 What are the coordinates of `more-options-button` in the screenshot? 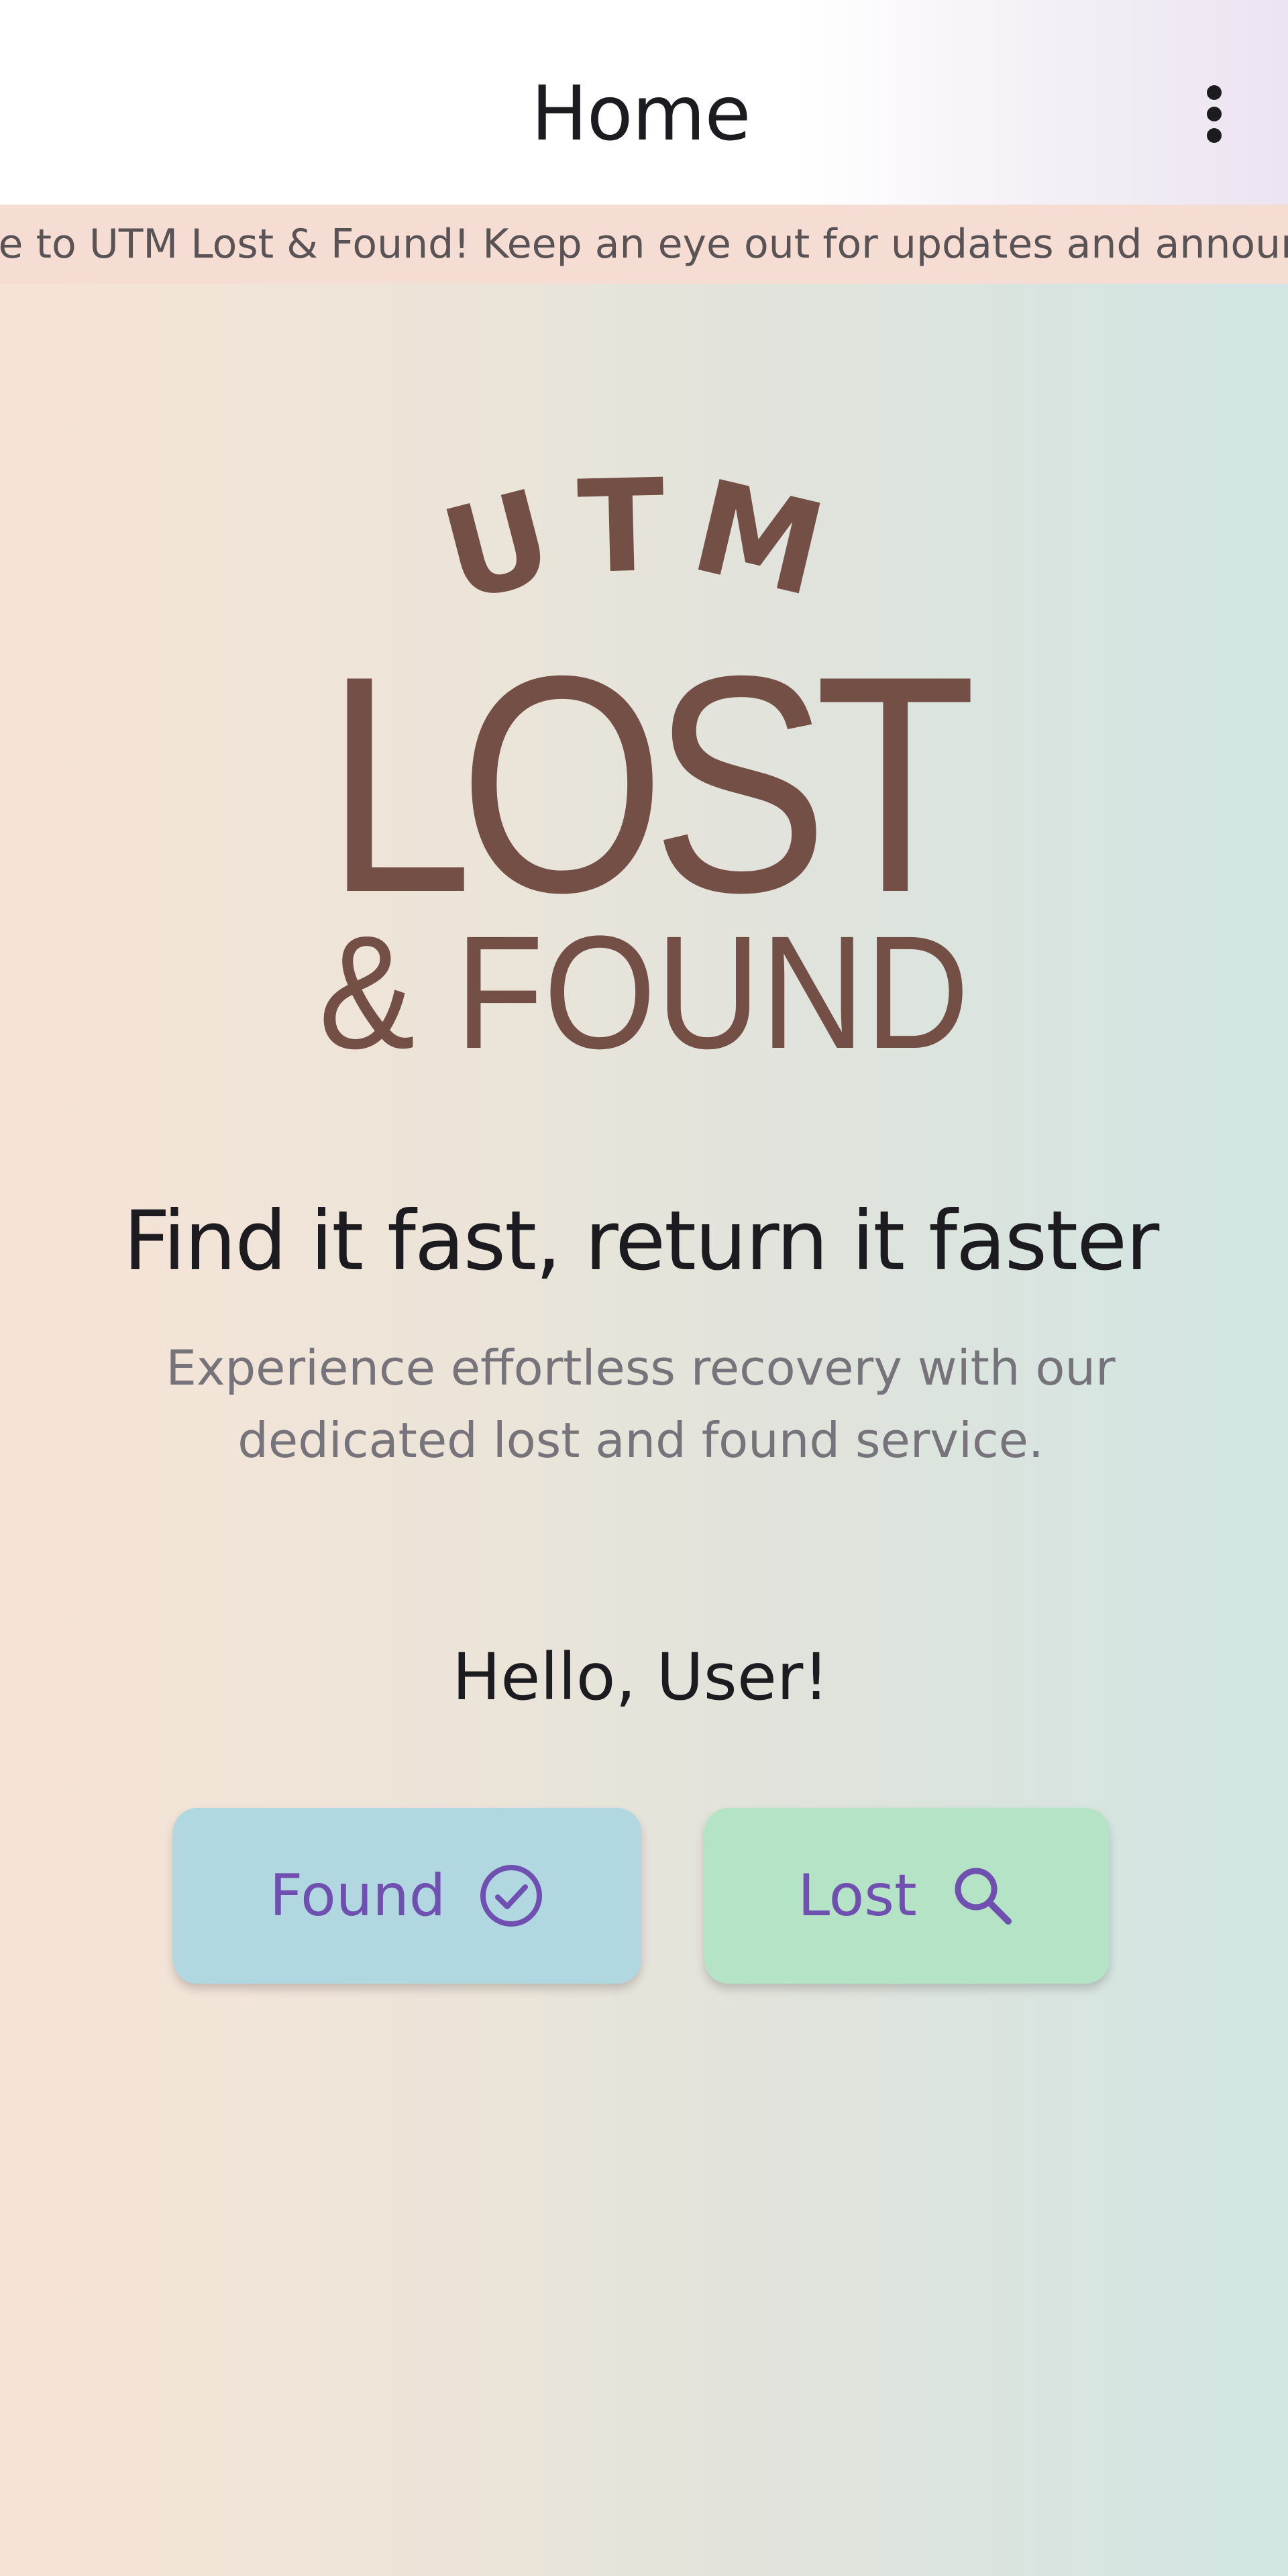 It's located at (1214, 114).